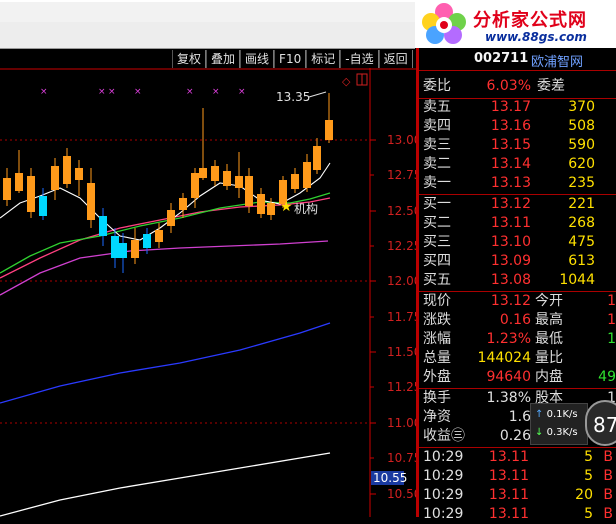 Image resolution: width=616 pixels, height=524 pixels. I want to click on quote-label: 净资, so click(437, 417).